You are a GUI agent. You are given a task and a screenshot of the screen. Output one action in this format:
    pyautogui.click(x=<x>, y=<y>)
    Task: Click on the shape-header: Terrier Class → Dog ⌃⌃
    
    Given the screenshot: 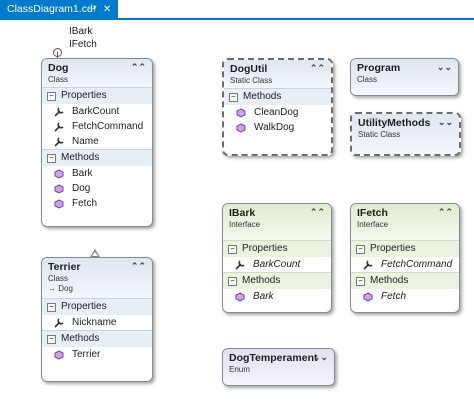 What is the action you would take?
    pyautogui.click(x=97, y=278)
    